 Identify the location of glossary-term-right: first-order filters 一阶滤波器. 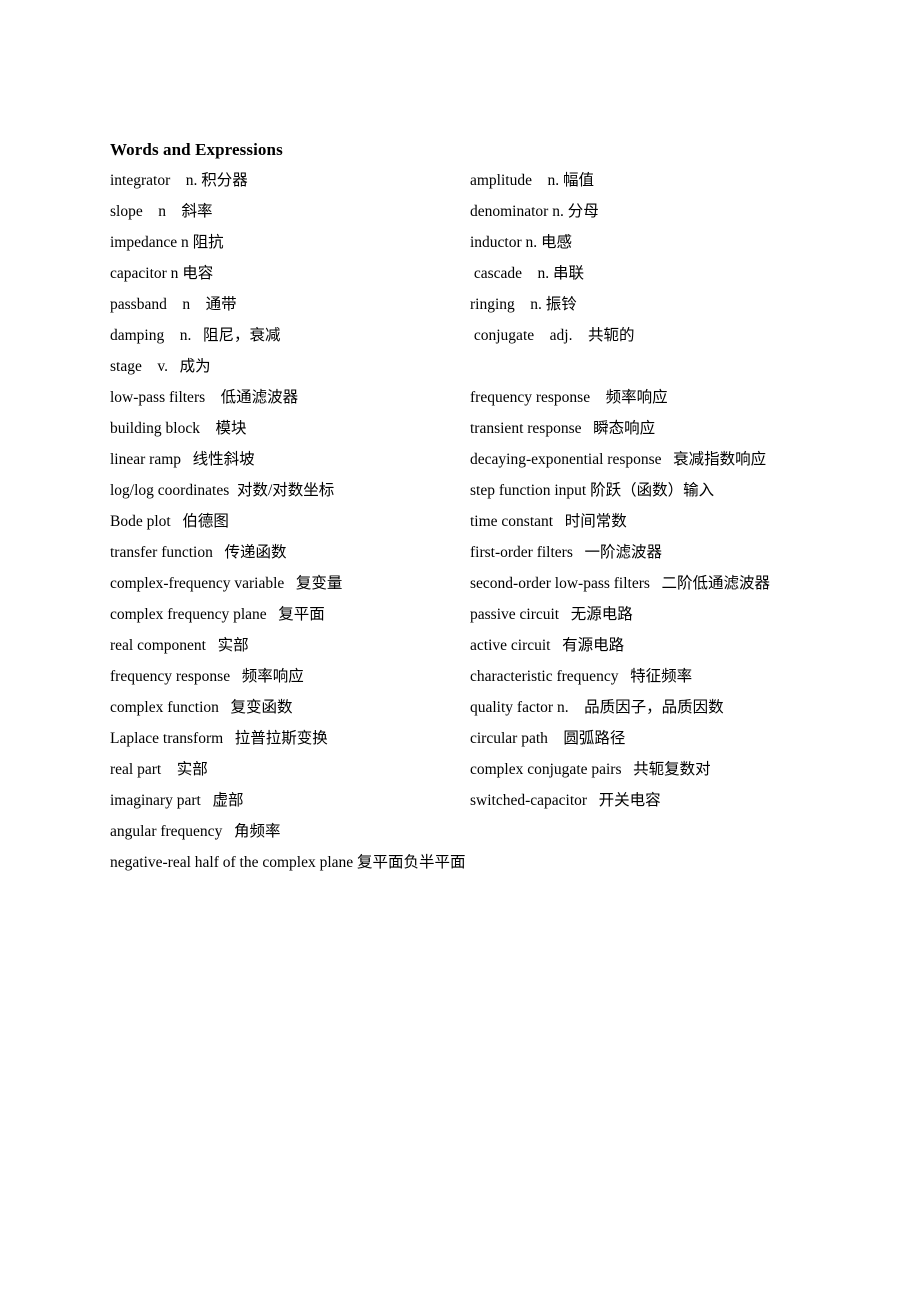
(566, 552).